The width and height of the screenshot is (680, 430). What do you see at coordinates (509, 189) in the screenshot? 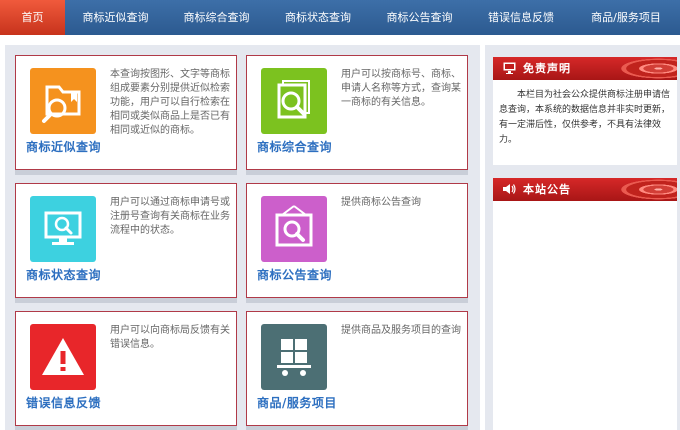
I see `speaker-icon` at bounding box center [509, 189].